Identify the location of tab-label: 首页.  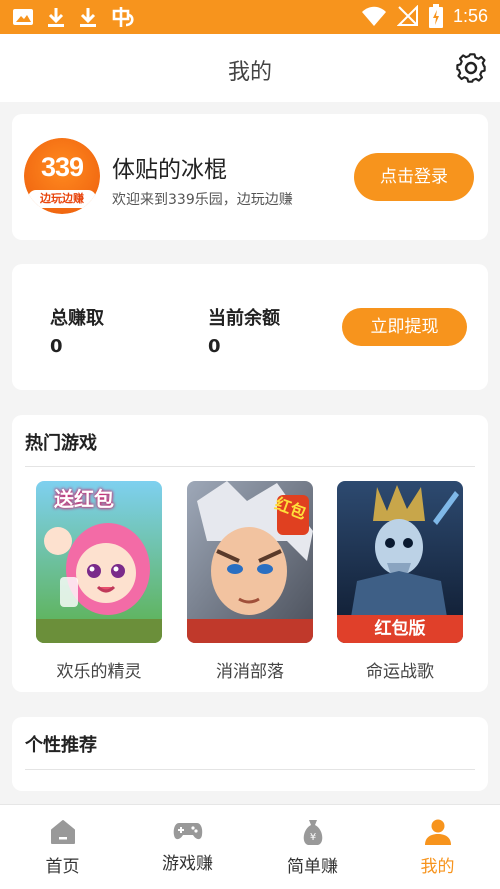
(62, 867).